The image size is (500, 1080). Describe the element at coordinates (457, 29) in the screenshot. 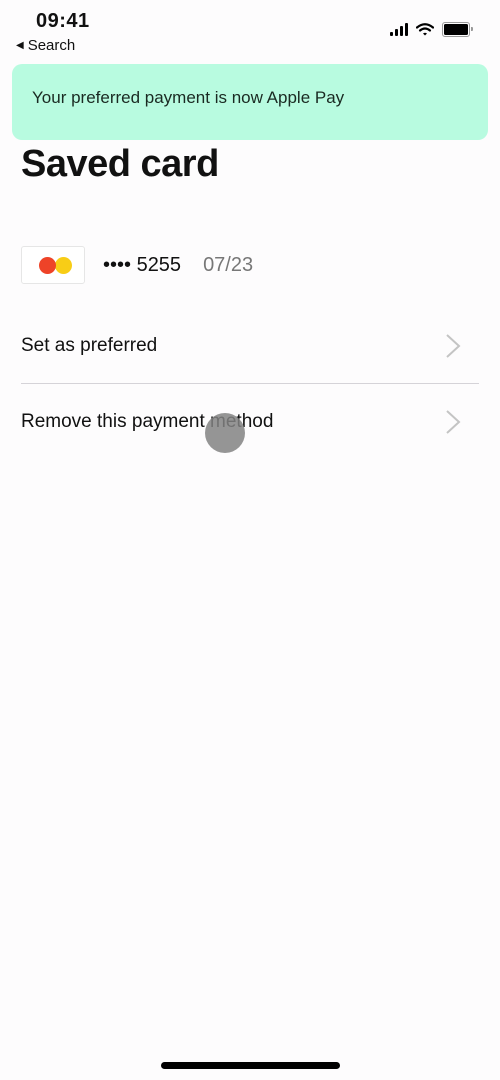

I see `battery-icon` at that location.